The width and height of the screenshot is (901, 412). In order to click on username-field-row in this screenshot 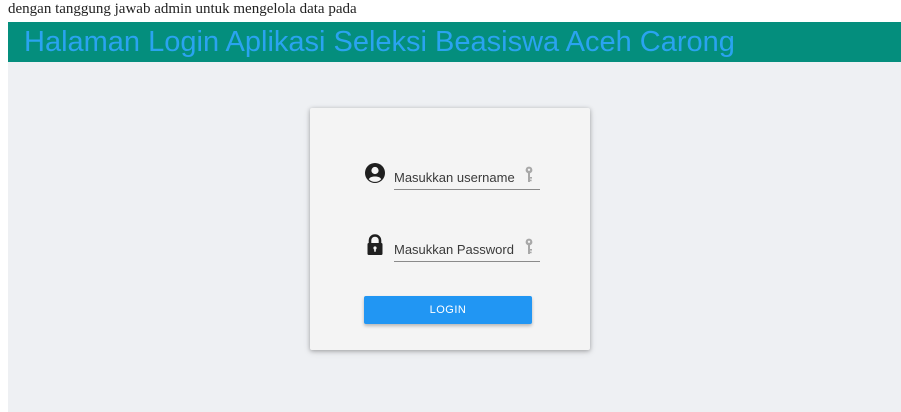, I will do `click(454, 178)`.